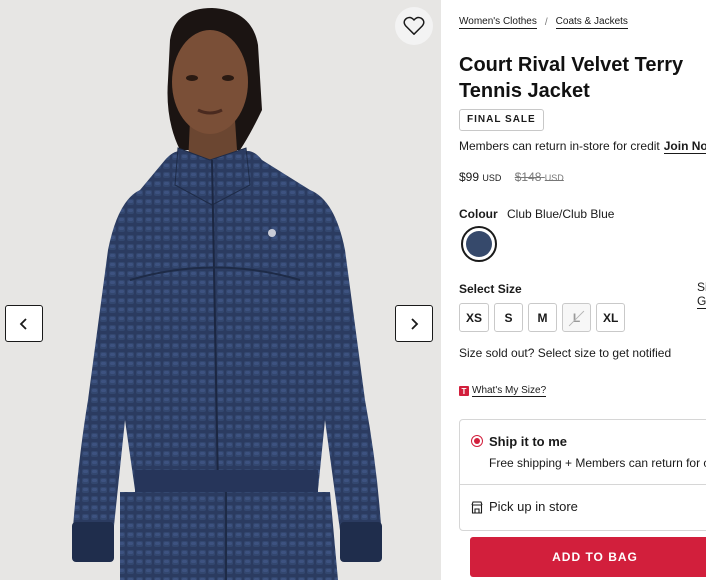 Image resolution: width=706 pixels, height=580 pixels. What do you see at coordinates (469, 177) in the screenshot?
I see `sale-price: $99` at bounding box center [469, 177].